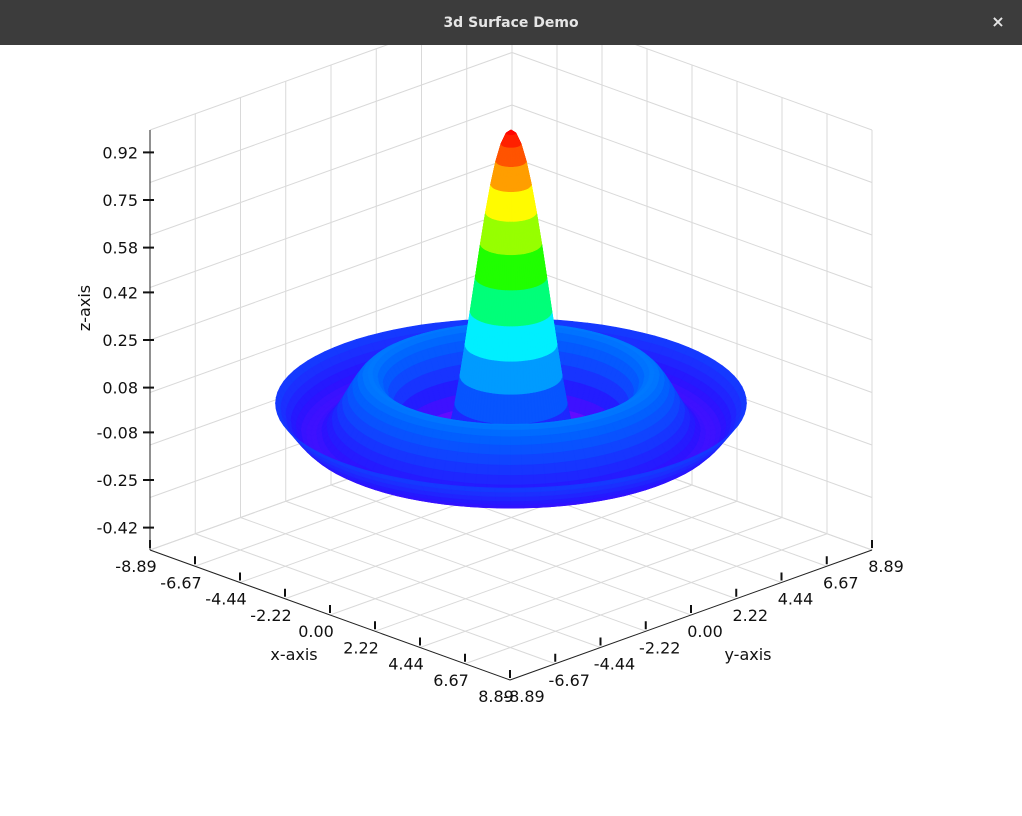  What do you see at coordinates (117, 432) in the screenshot?
I see `z-axis-tick-label: -0.08` at bounding box center [117, 432].